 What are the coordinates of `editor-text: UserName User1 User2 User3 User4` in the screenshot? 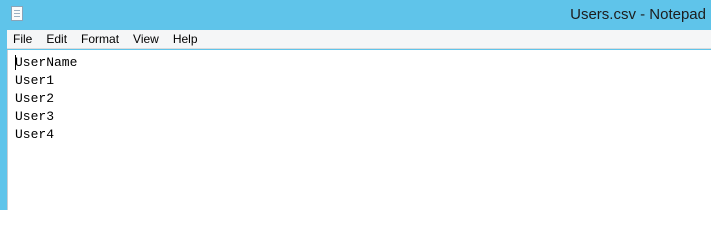 It's located at (46, 99).